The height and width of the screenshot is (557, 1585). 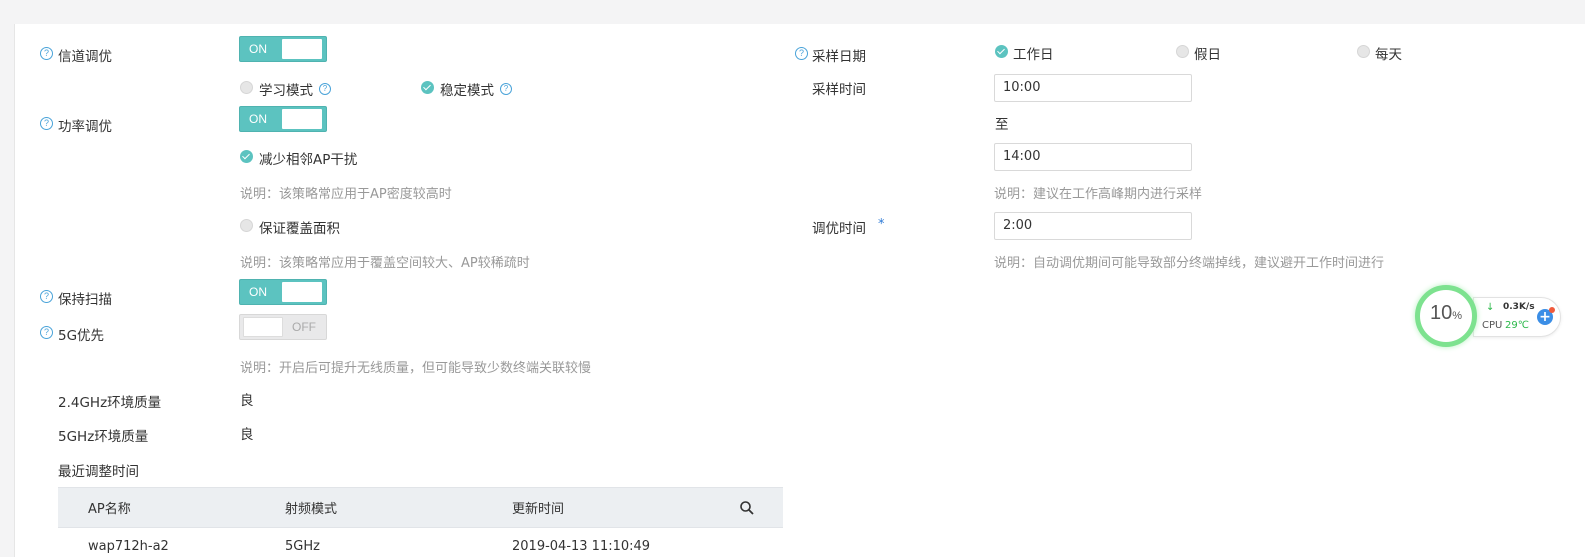 I want to click on tune-time-label: 调优时间, so click(x=839, y=229).